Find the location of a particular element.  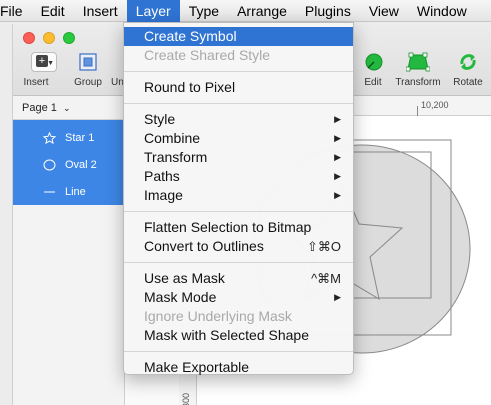

menu-insert: Insert is located at coordinates (100, 11).